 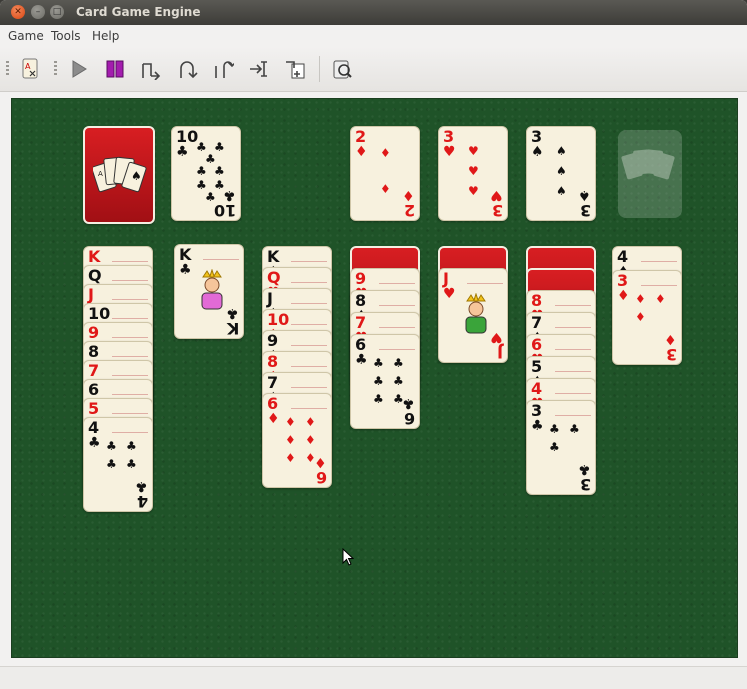 I want to click on card-rank-bottom: 4, so click(x=142, y=501).